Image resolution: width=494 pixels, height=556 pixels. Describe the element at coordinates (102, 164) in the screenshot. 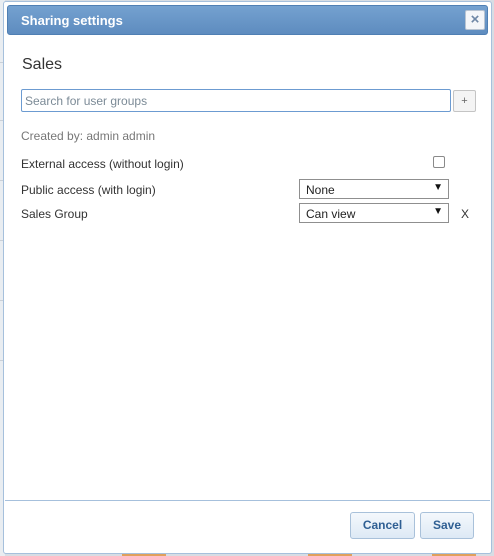

I see `external-access-label: External access (without login)` at that location.